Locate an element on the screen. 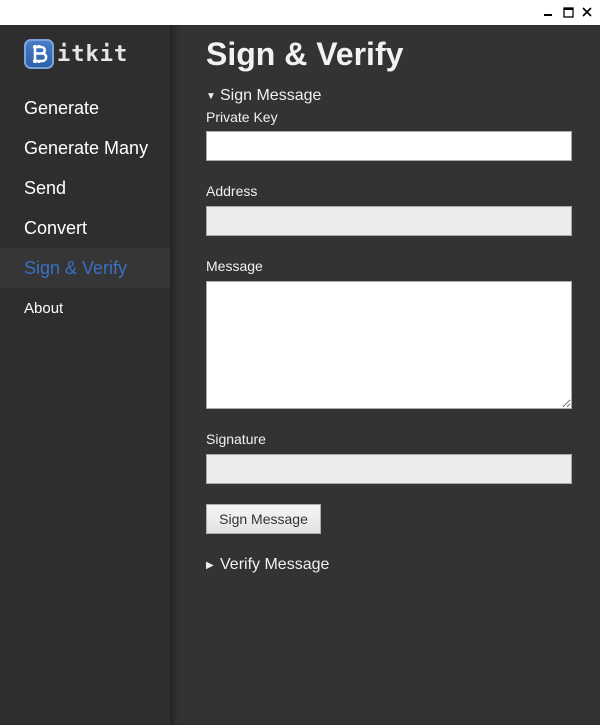 The width and height of the screenshot is (600, 725). verify-message-heading: Verify Message is located at coordinates (275, 564).